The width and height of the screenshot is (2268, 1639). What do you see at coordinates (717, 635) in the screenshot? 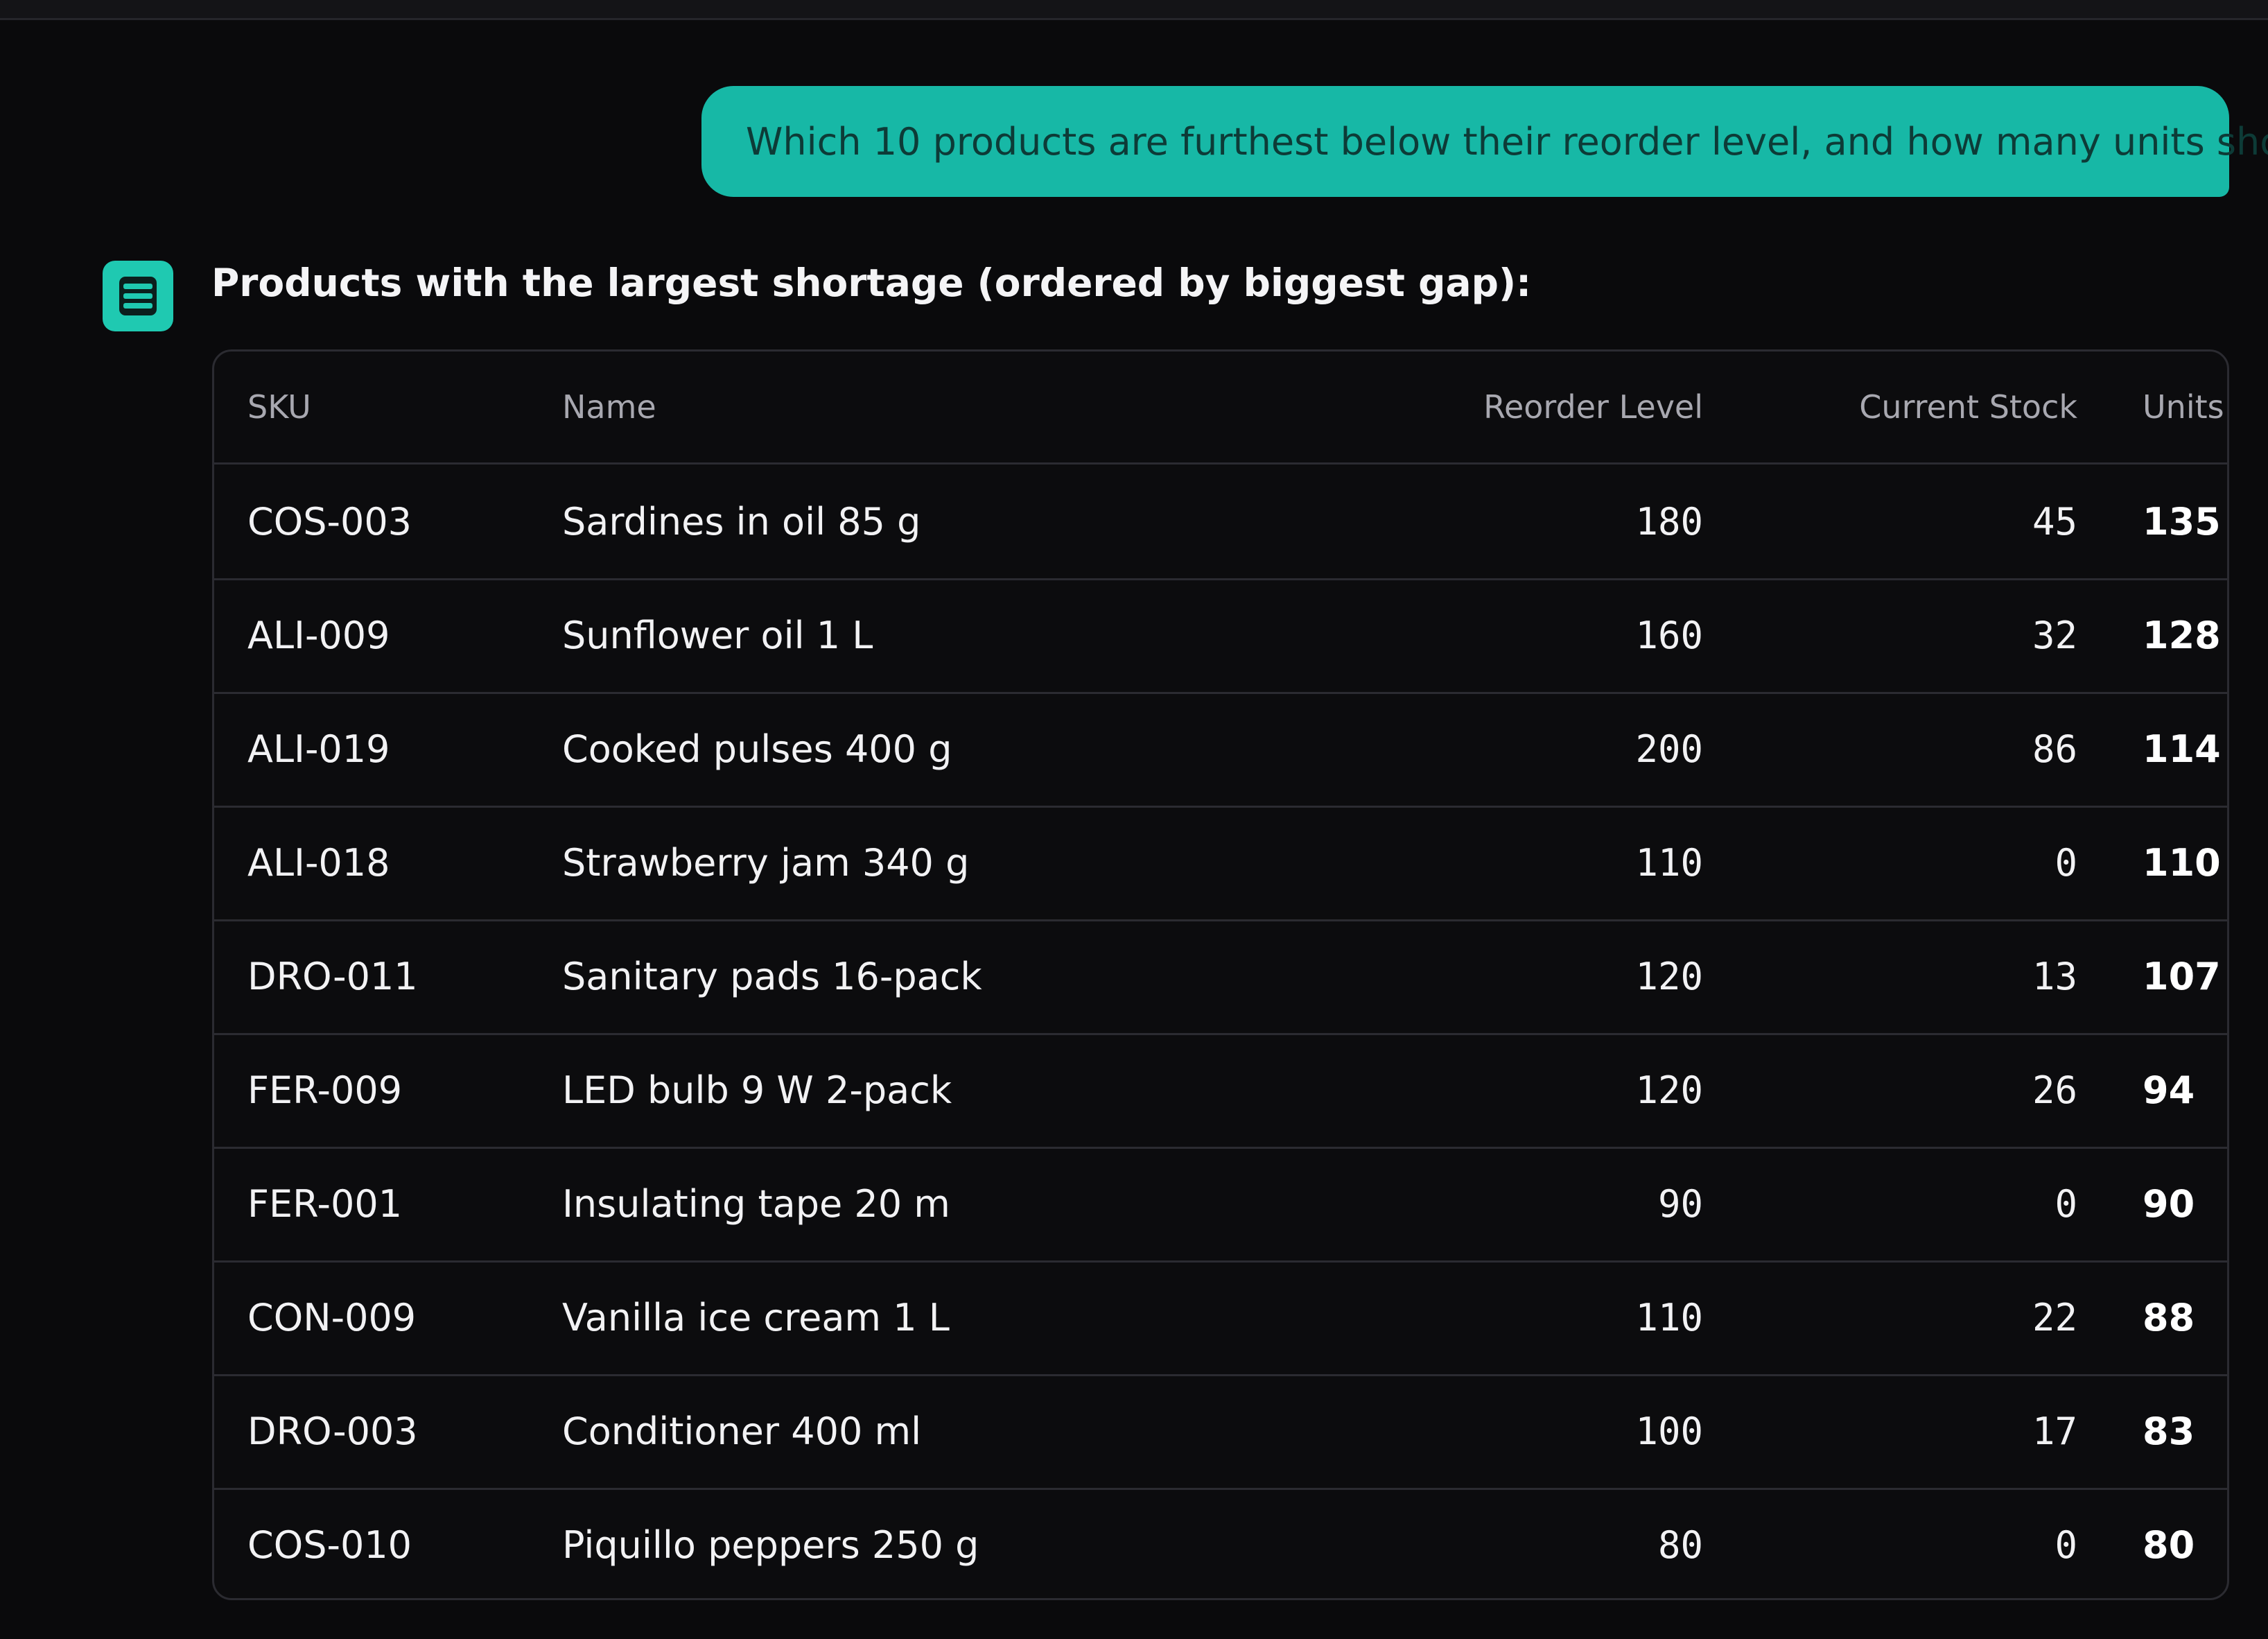
I see `cell-name: Sunflower oil 1 L` at bounding box center [717, 635].